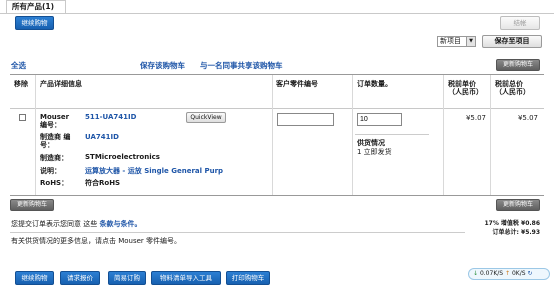 Image resolution: width=554 pixels, height=297 pixels. Describe the element at coordinates (120, 224) in the screenshot. I see `terms-link: 条款与条件。` at that location.